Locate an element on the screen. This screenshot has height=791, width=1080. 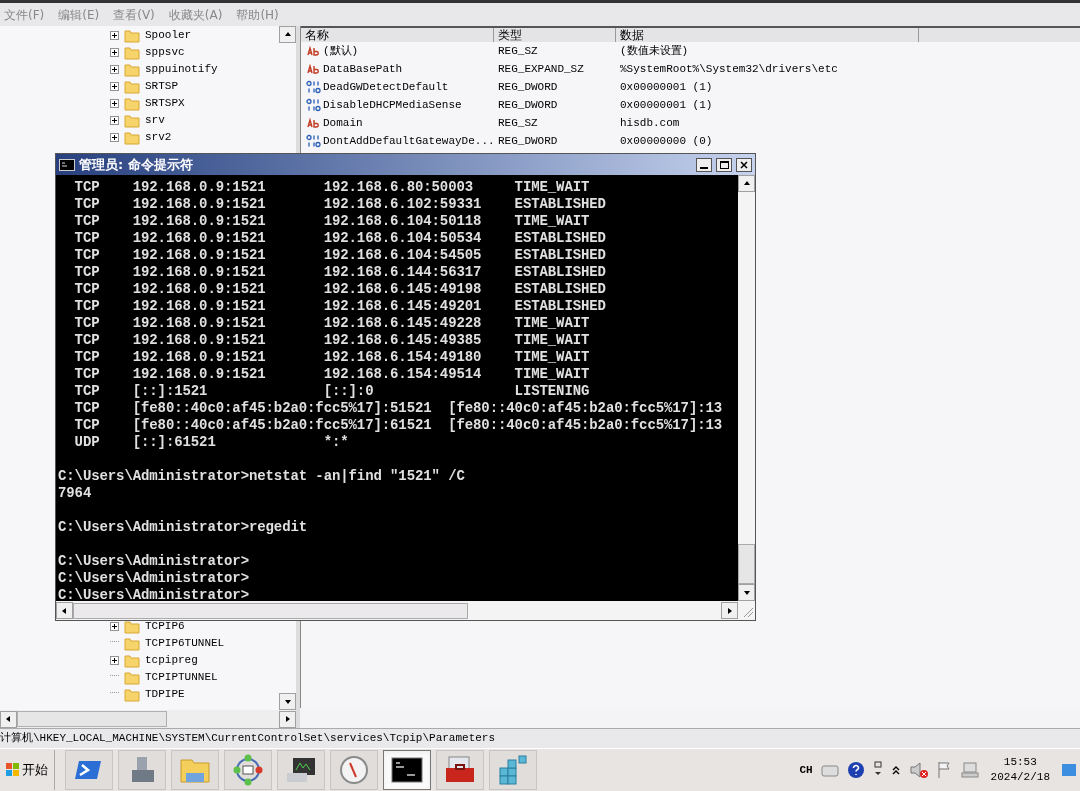
value-name: DataBasePath is located at coordinates (363, 69).